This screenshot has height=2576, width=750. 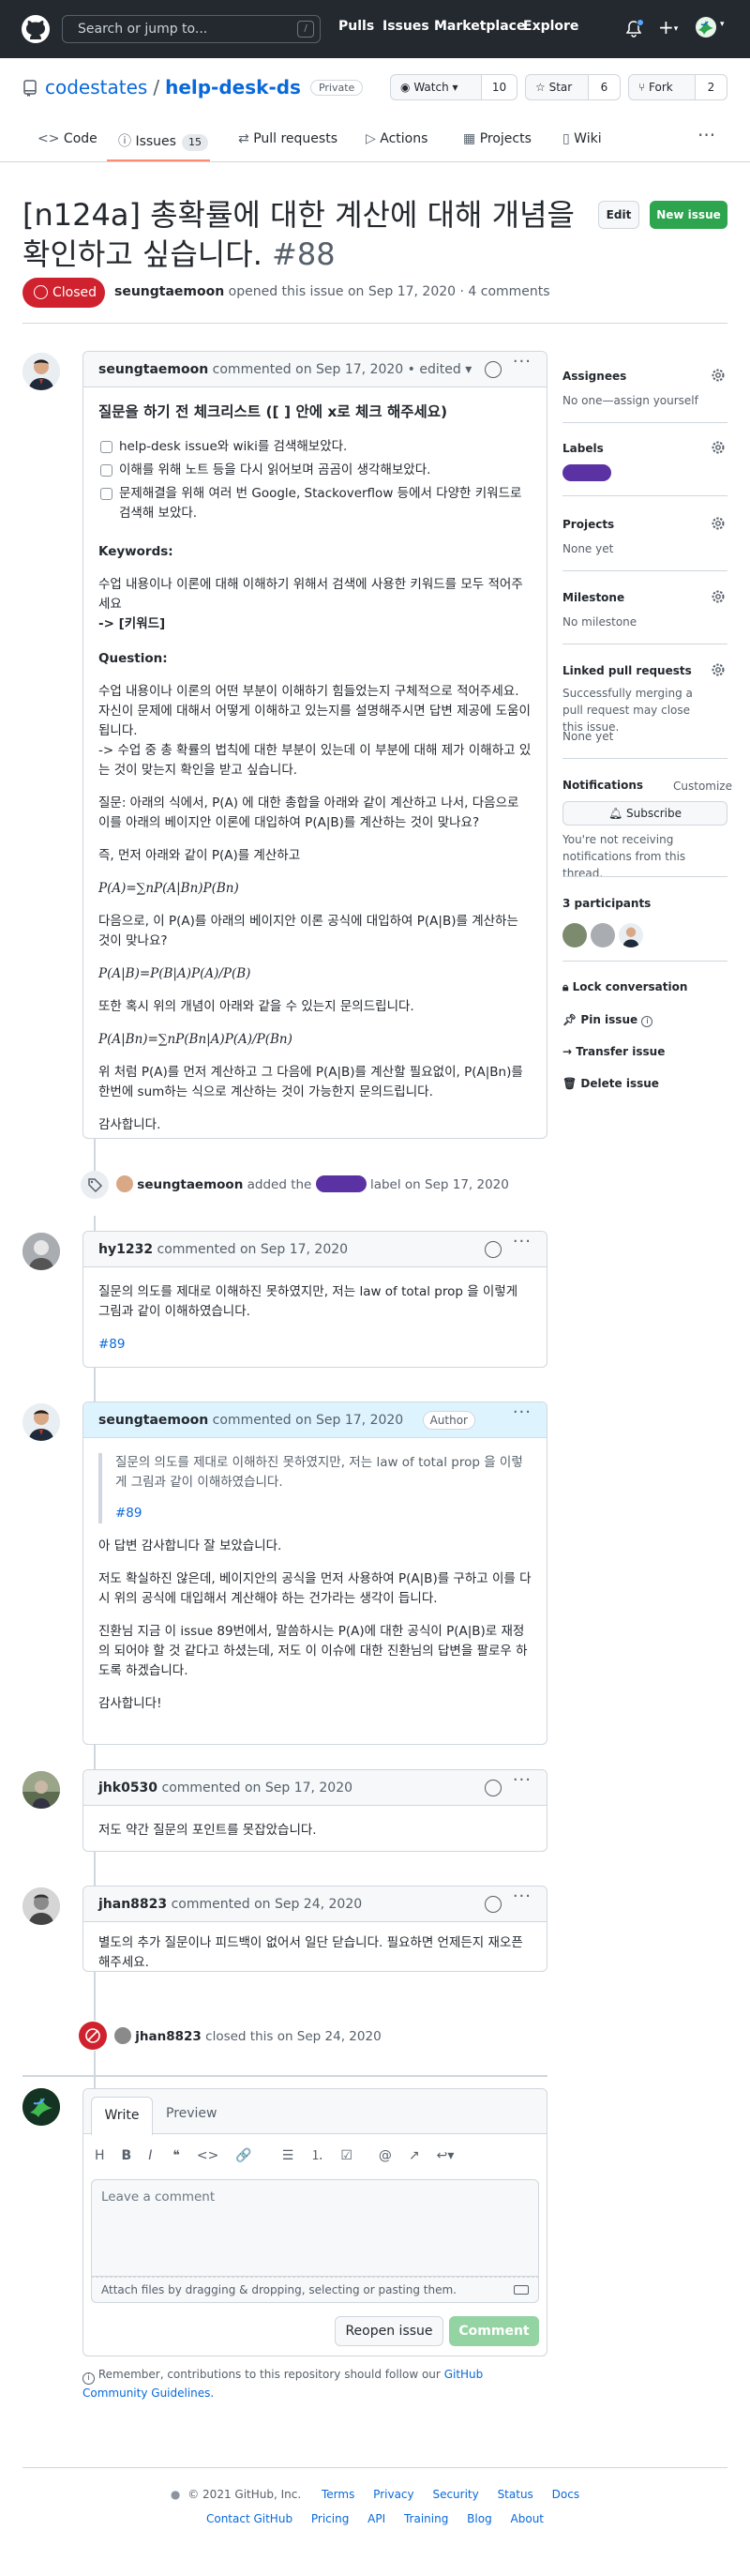 What do you see at coordinates (168, 2037) in the screenshot?
I see `event-author-link: jhan8823` at bounding box center [168, 2037].